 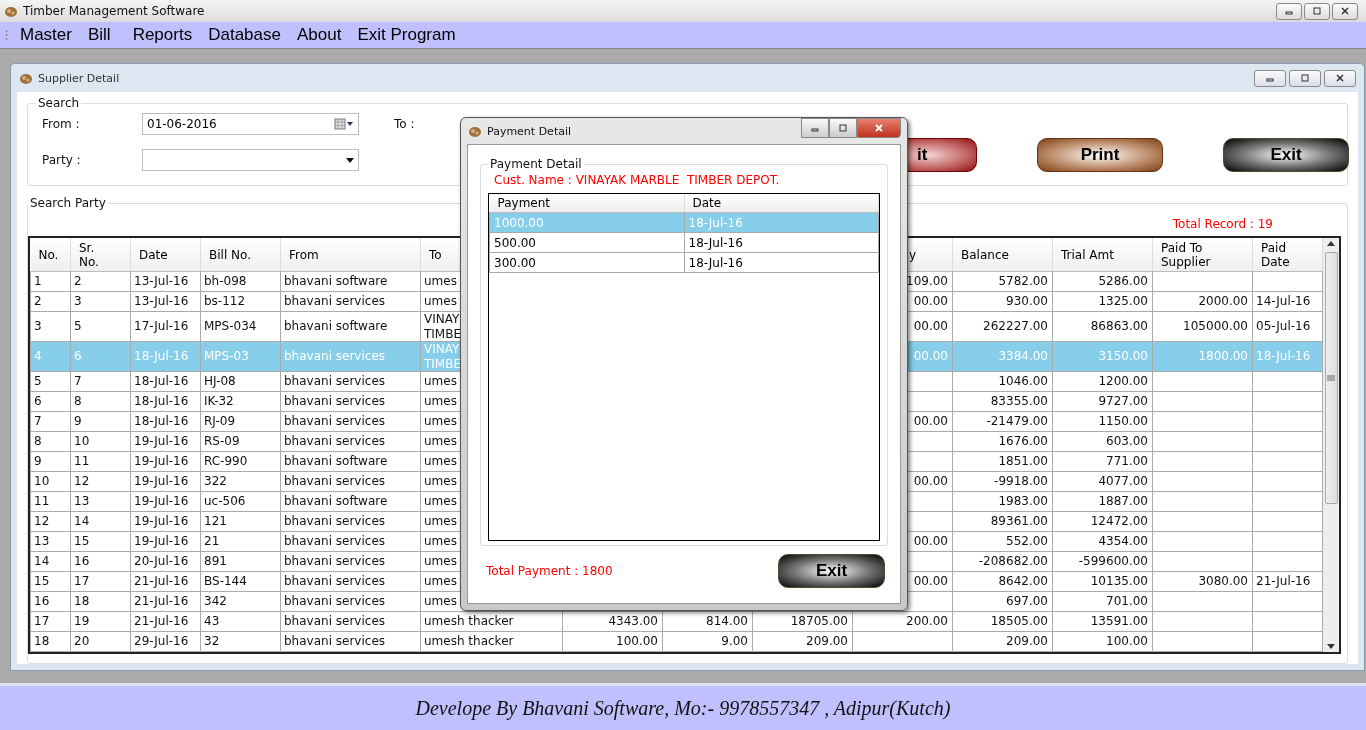 What do you see at coordinates (50, 541) in the screenshot?
I see `table-cell: 13` at bounding box center [50, 541].